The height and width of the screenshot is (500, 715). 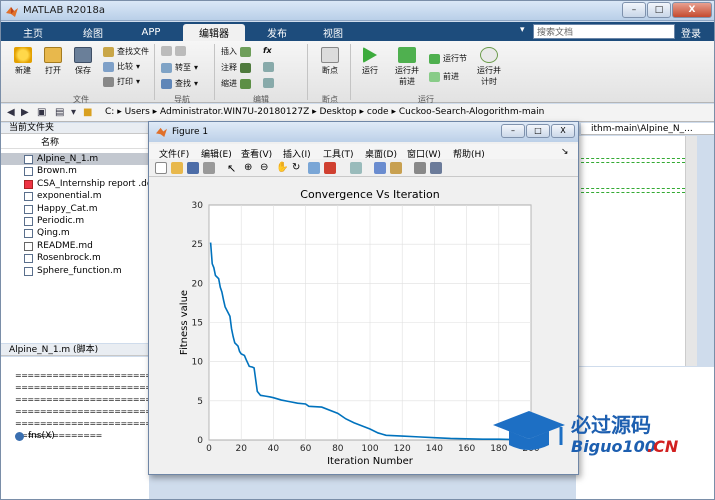 I want to click on link-icon, so click(x=356, y=168).